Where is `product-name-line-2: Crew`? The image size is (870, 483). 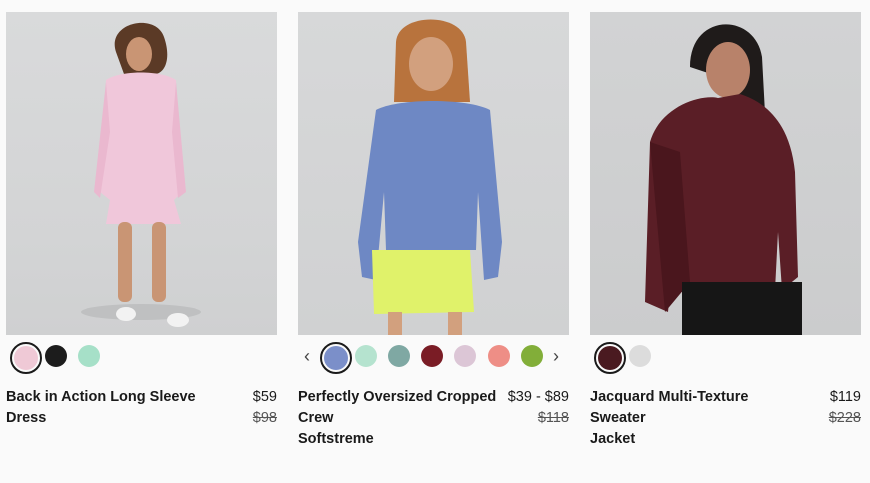
product-name-line-2: Crew is located at coordinates (316, 418).